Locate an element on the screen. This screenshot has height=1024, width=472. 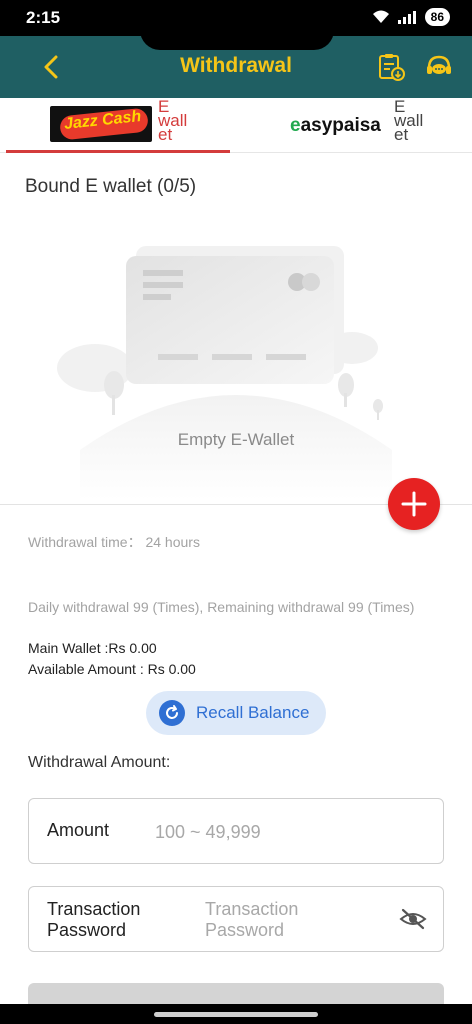
tab-easypaisa: easypaisa E wall et is located at coordinates (354, 125).